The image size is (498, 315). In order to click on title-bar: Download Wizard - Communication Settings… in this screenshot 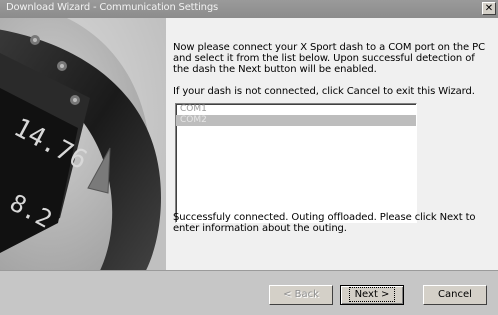, I will do `click(249, 9)`.